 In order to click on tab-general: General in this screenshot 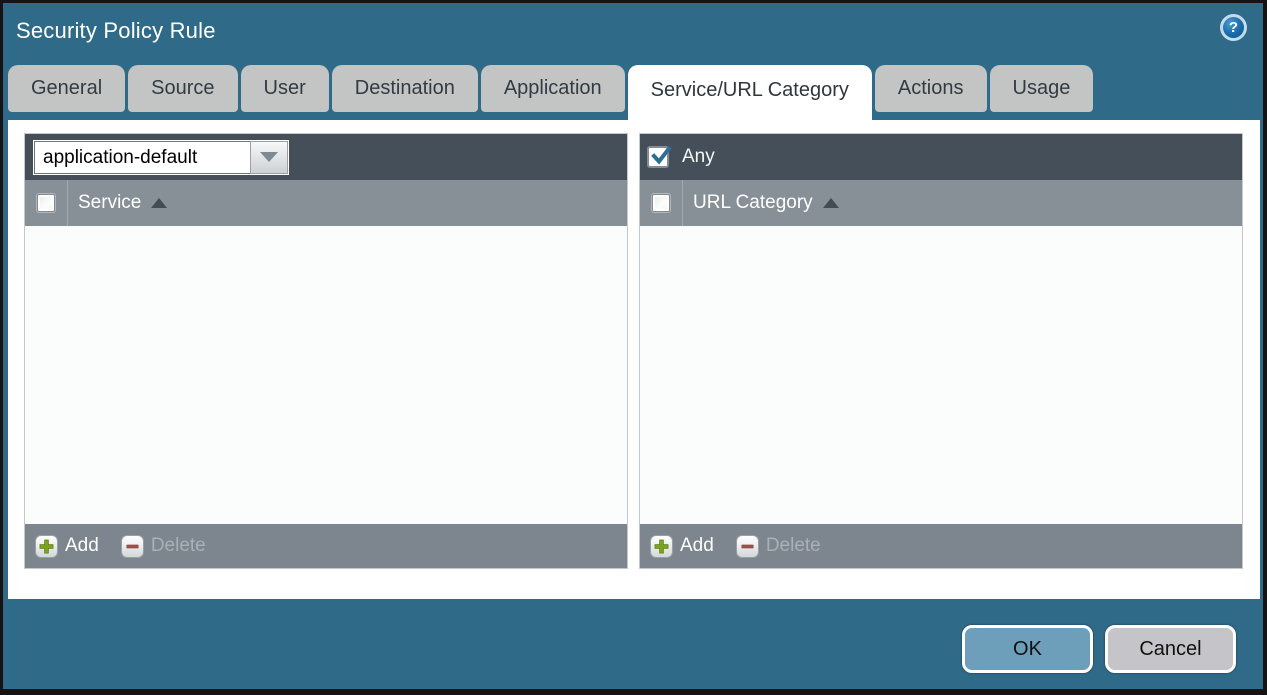, I will do `click(67, 88)`.